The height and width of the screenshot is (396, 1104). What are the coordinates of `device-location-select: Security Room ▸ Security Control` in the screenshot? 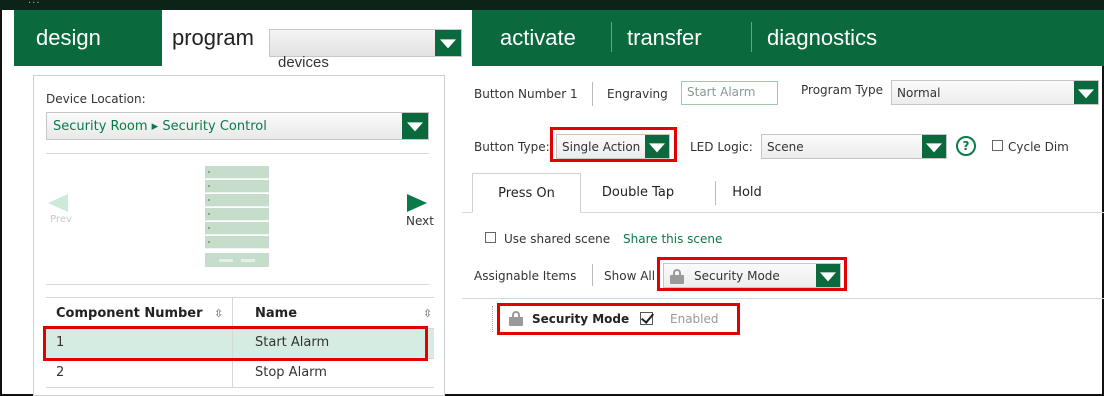 It's located at (237, 126).